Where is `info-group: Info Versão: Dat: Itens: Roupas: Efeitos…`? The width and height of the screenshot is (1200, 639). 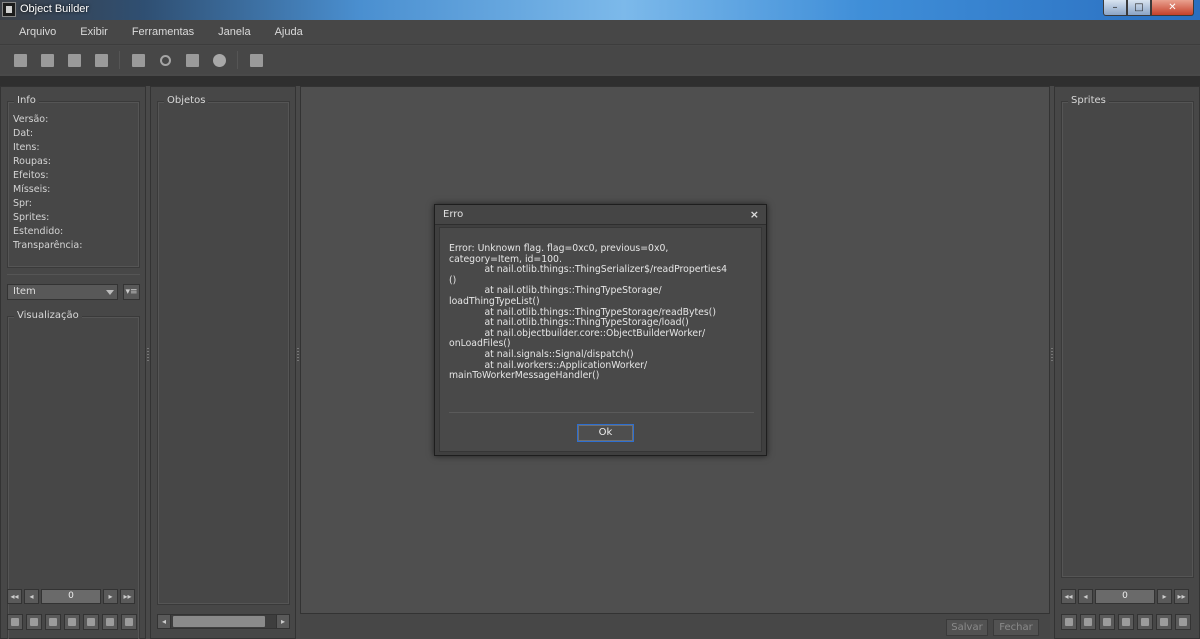 info-group: Info Versão: Dat: Itens: Roupas: Efeitos… is located at coordinates (73, 181).